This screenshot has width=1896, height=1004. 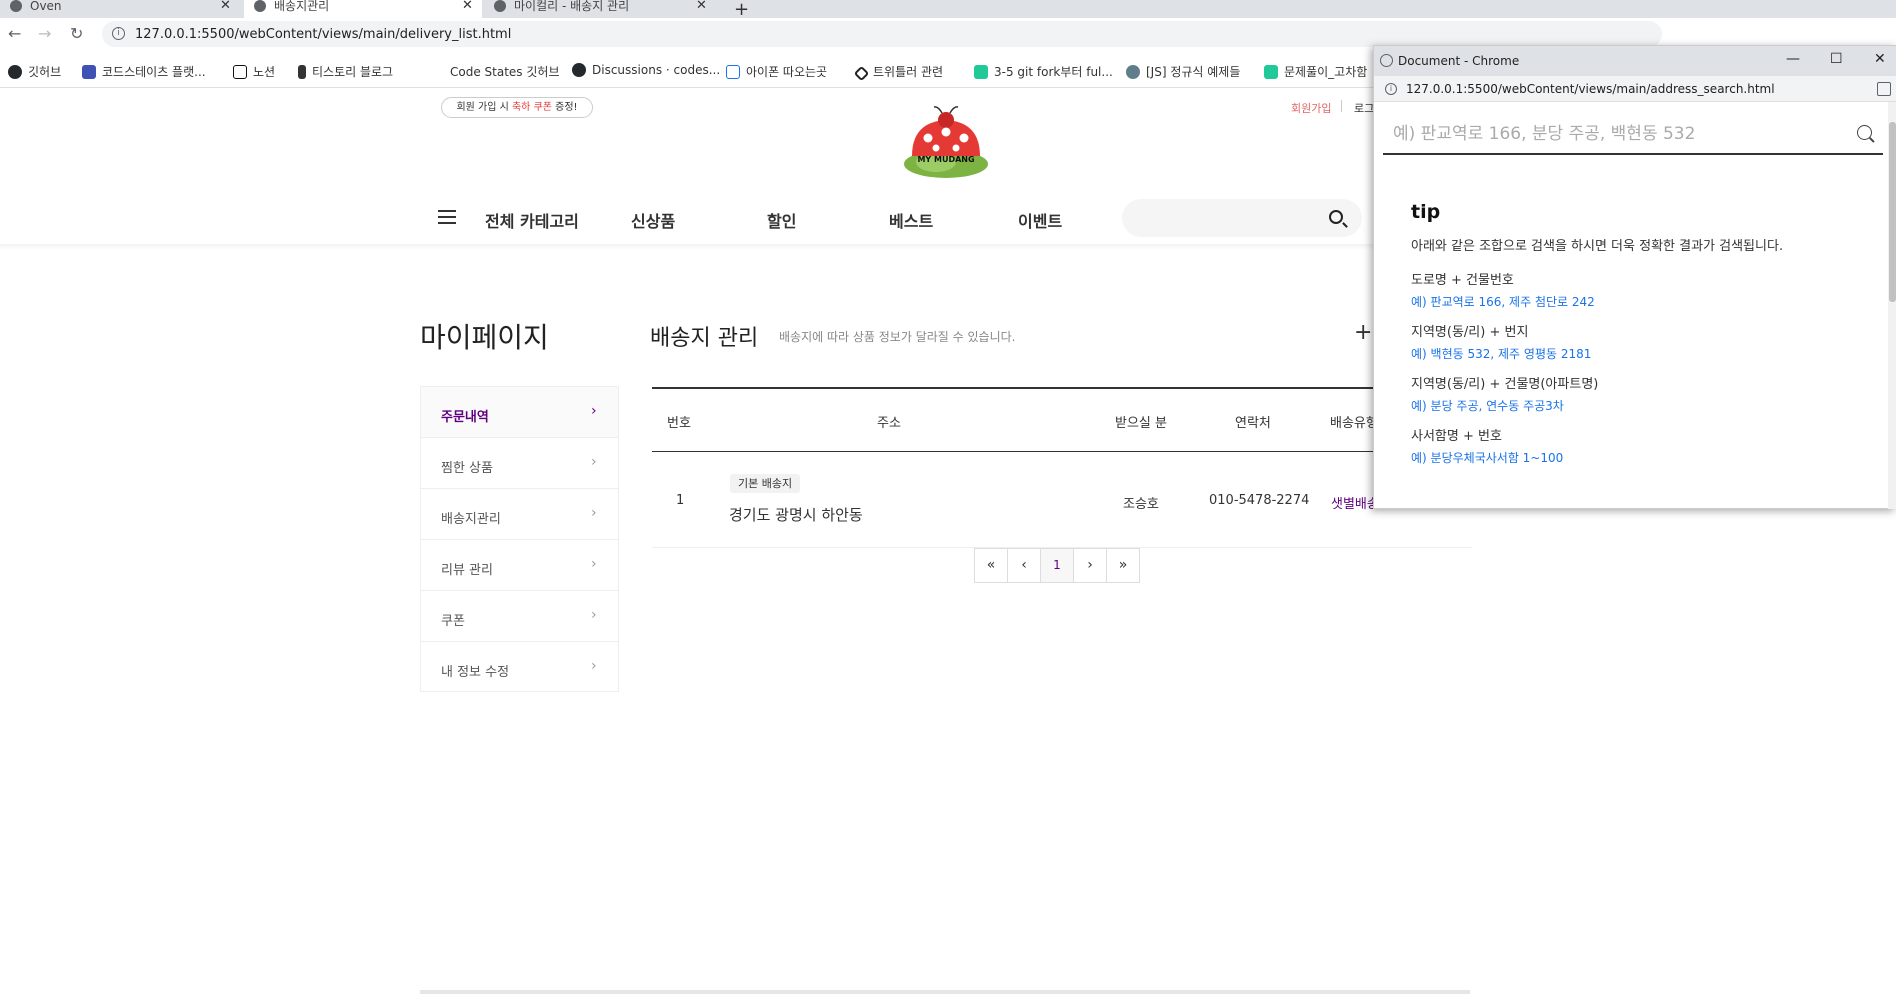 I want to click on row-number: 1, so click(x=680, y=500).